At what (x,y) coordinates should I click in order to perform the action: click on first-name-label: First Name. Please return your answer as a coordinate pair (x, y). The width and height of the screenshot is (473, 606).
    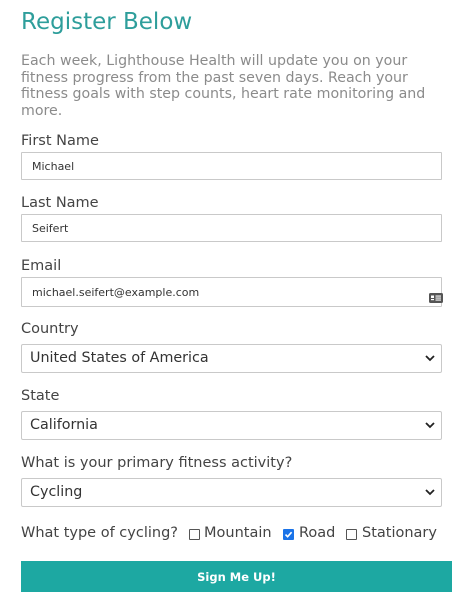
    Looking at the image, I should click on (60, 141).